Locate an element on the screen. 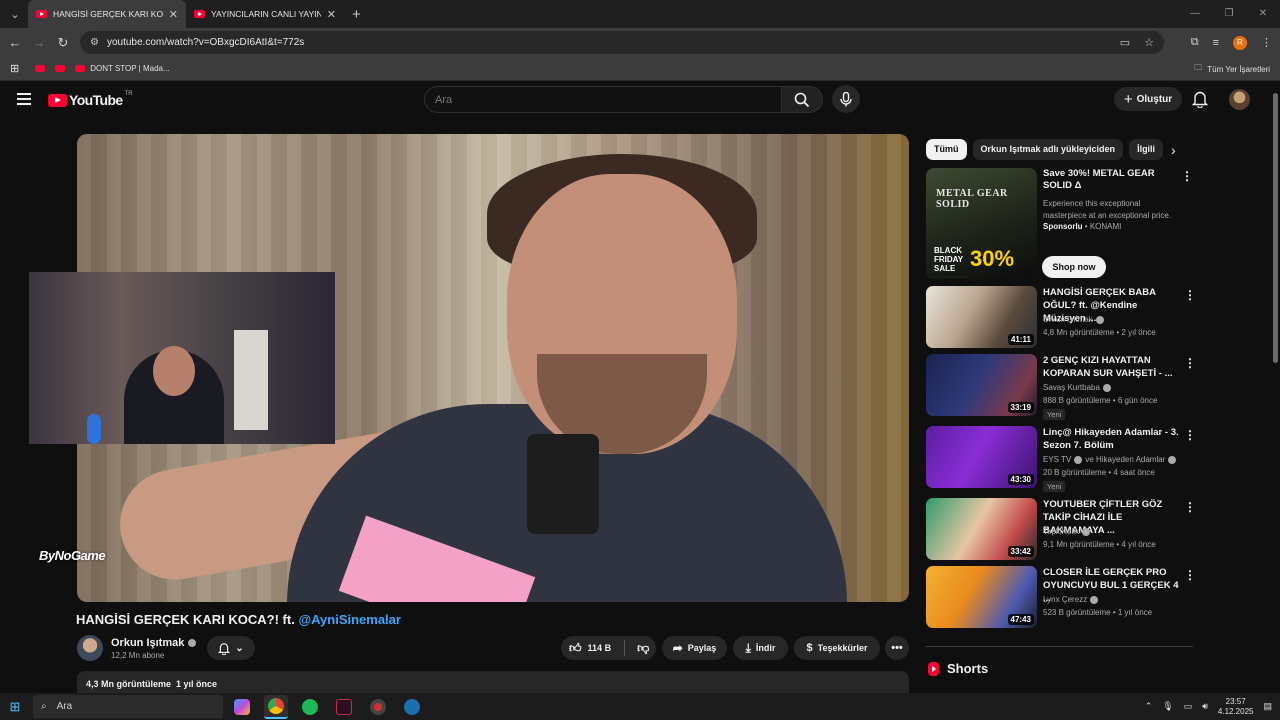 This screenshot has height=720, width=1280. download-button: ⤓ İndir is located at coordinates (760, 648).